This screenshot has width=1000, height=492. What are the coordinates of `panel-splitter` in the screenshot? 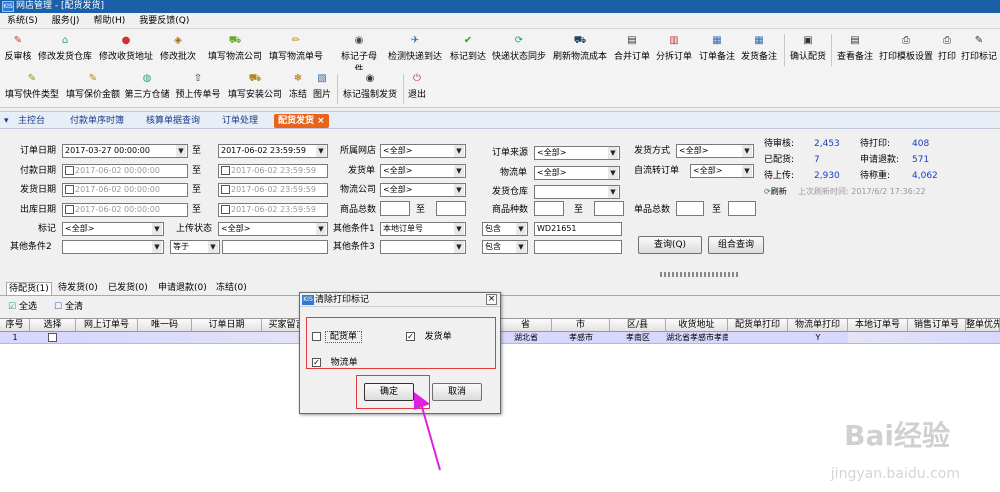 It's located at (700, 274).